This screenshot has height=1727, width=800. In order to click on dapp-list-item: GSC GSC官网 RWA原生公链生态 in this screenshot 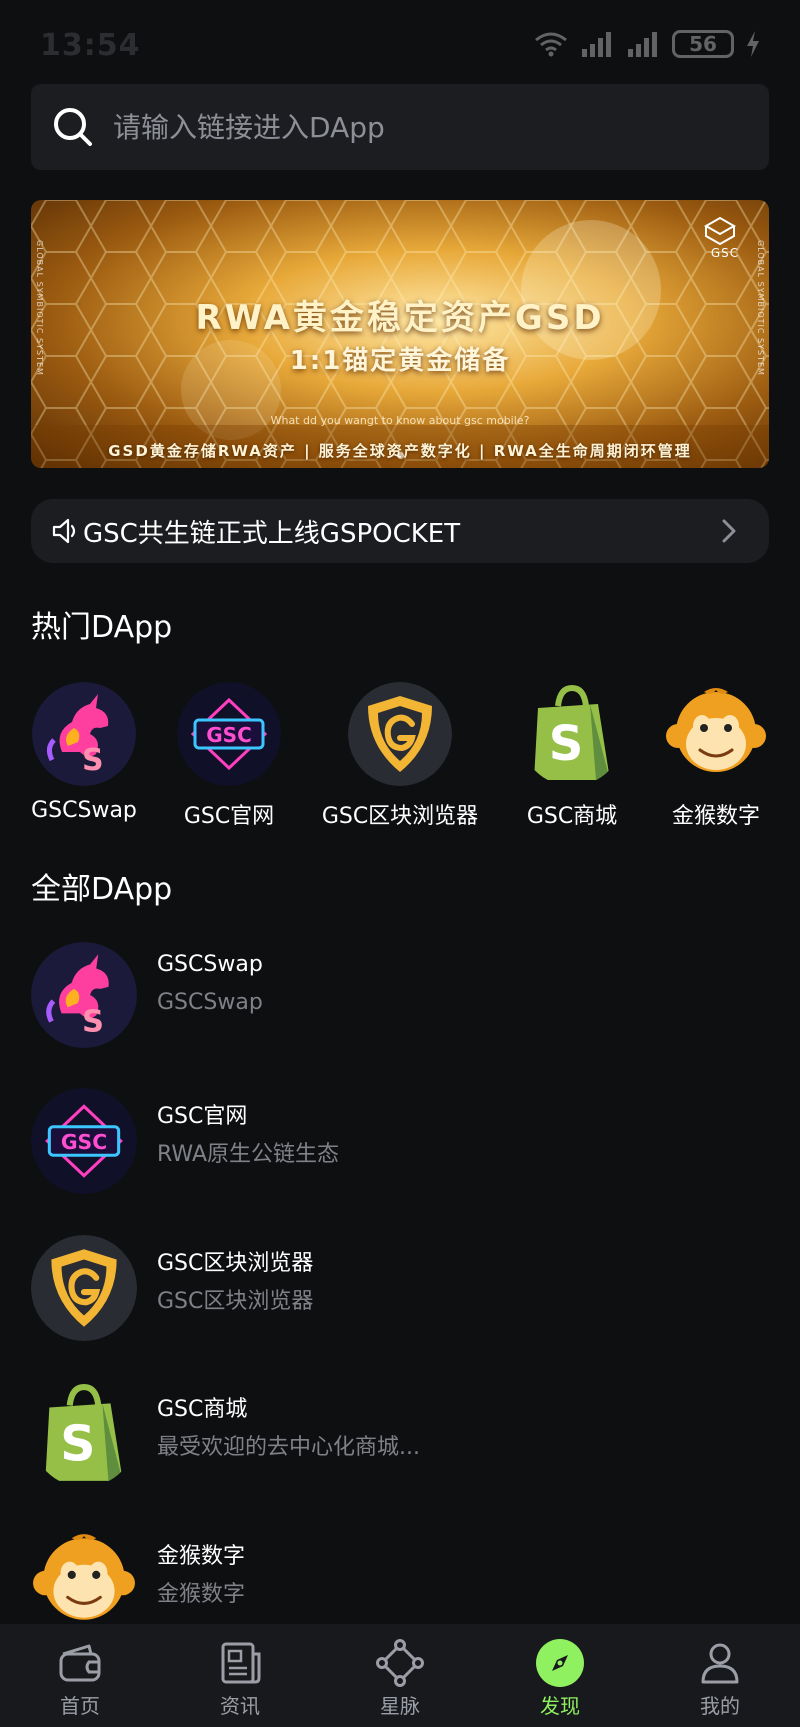, I will do `click(400, 1144)`.